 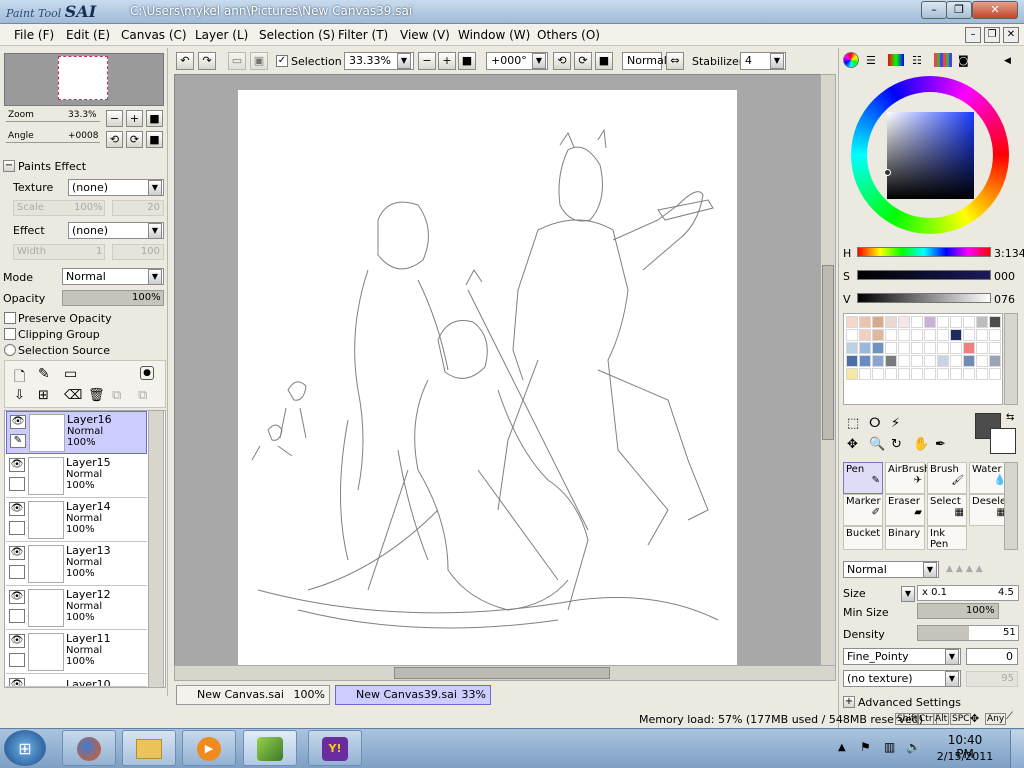 What do you see at coordinates (73, 395) in the screenshot?
I see `clear-layer-icon: ⌫` at bounding box center [73, 395].